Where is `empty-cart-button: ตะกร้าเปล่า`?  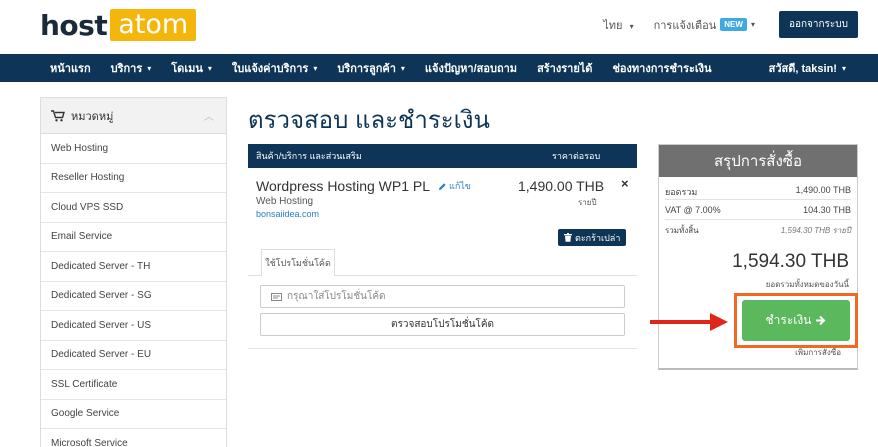 empty-cart-button: ตะกร้าเปล่า is located at coordinates (592, 237).